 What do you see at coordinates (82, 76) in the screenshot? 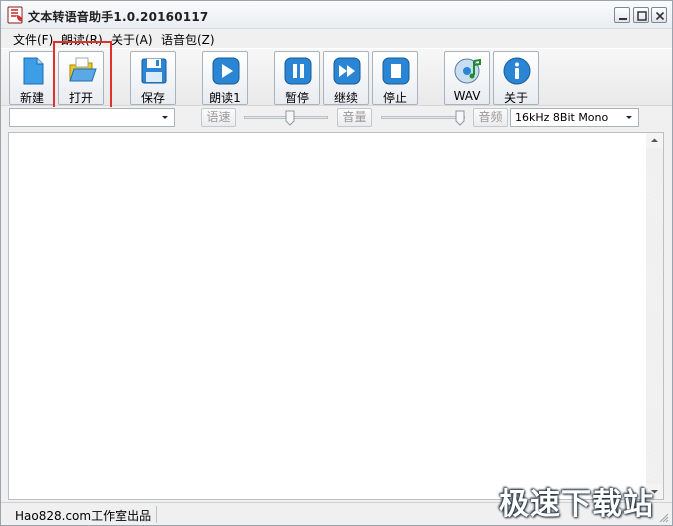
I see `open-button-highlight` at bounding box center [82, 76].